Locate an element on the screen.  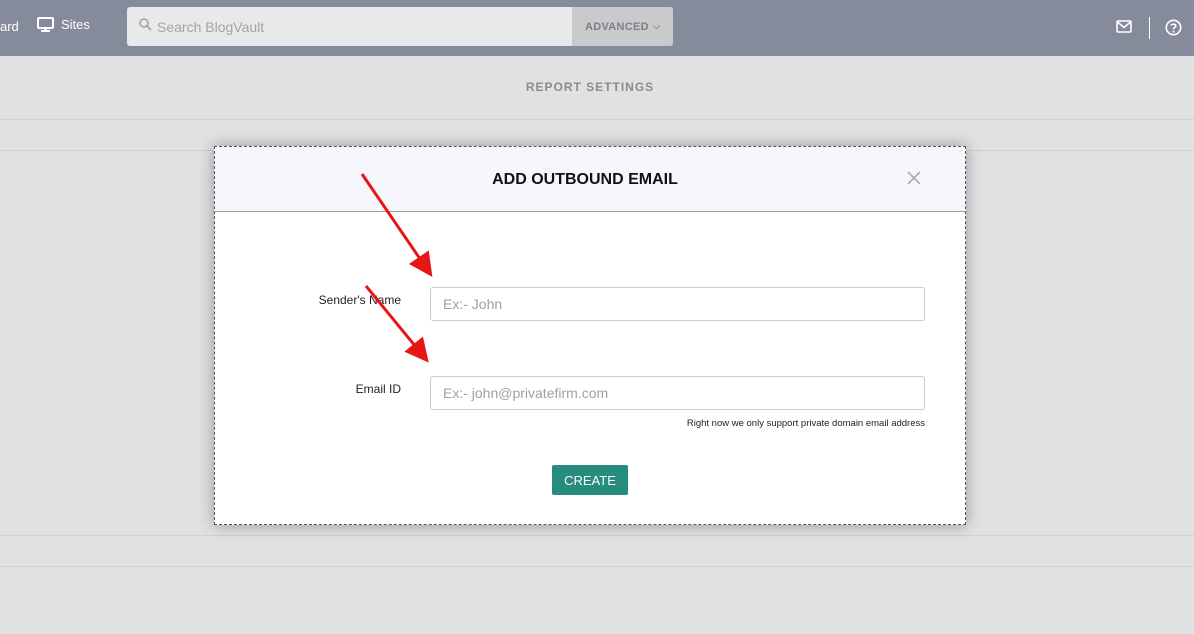
search-icon is located at coordinates (145, 24).